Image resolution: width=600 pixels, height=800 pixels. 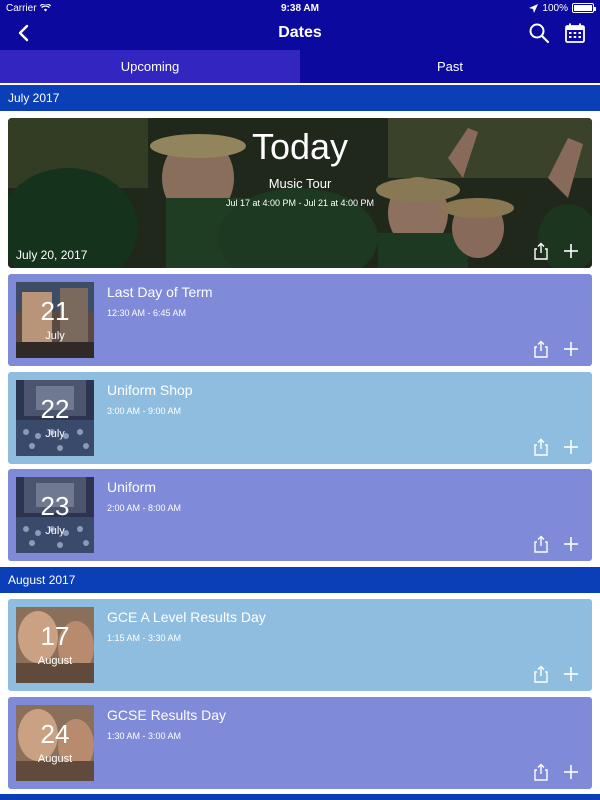 What do you see at coordinates (55, 506) in the screenshot?
I see `event-day: 23` at bounding box center [55, 506].